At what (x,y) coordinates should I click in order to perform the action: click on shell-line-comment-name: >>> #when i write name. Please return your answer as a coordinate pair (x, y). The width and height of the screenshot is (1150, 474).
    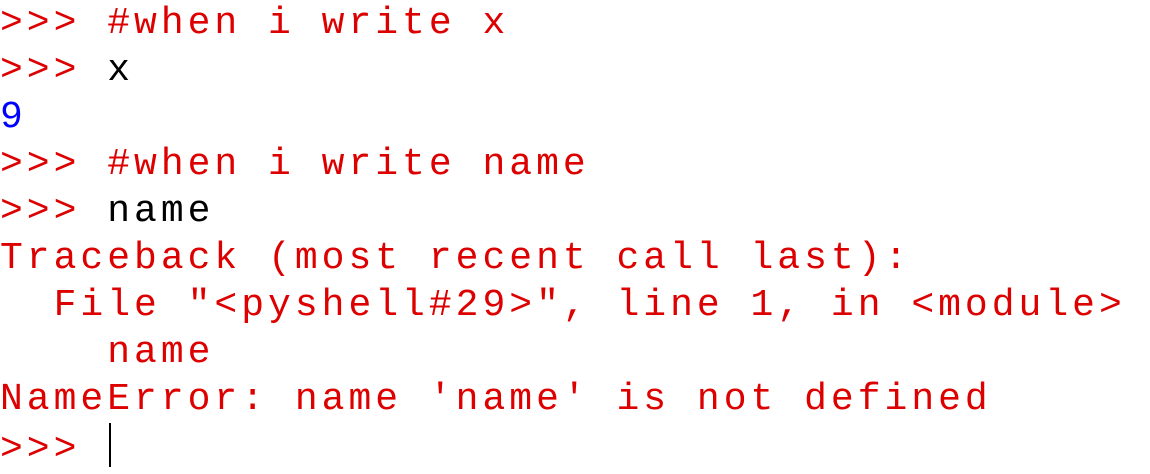
    Looking at the image, I should click on (575, 164).